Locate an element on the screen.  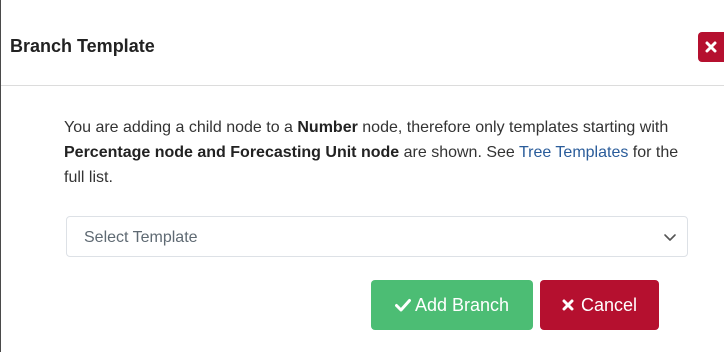
tree-templates-link: Tree Templates is located at coordinates (573, 152).